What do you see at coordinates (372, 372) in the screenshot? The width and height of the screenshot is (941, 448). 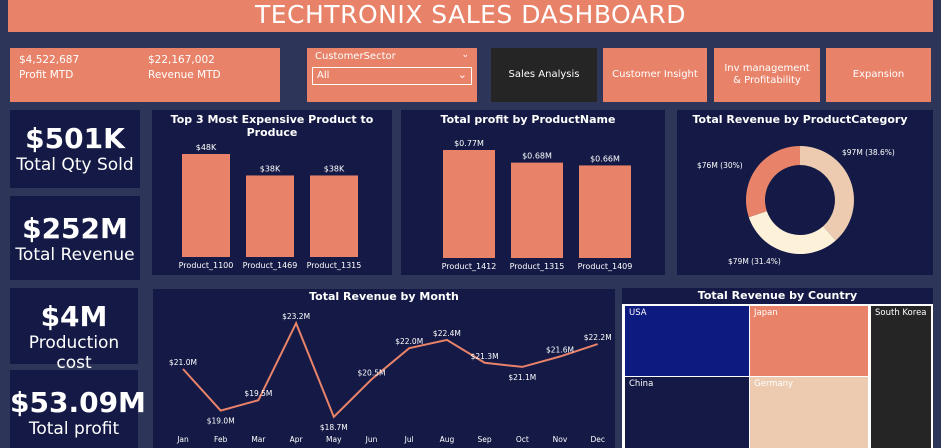 I see `line-data-label: $20.5M` at bounding box center [372, 372].